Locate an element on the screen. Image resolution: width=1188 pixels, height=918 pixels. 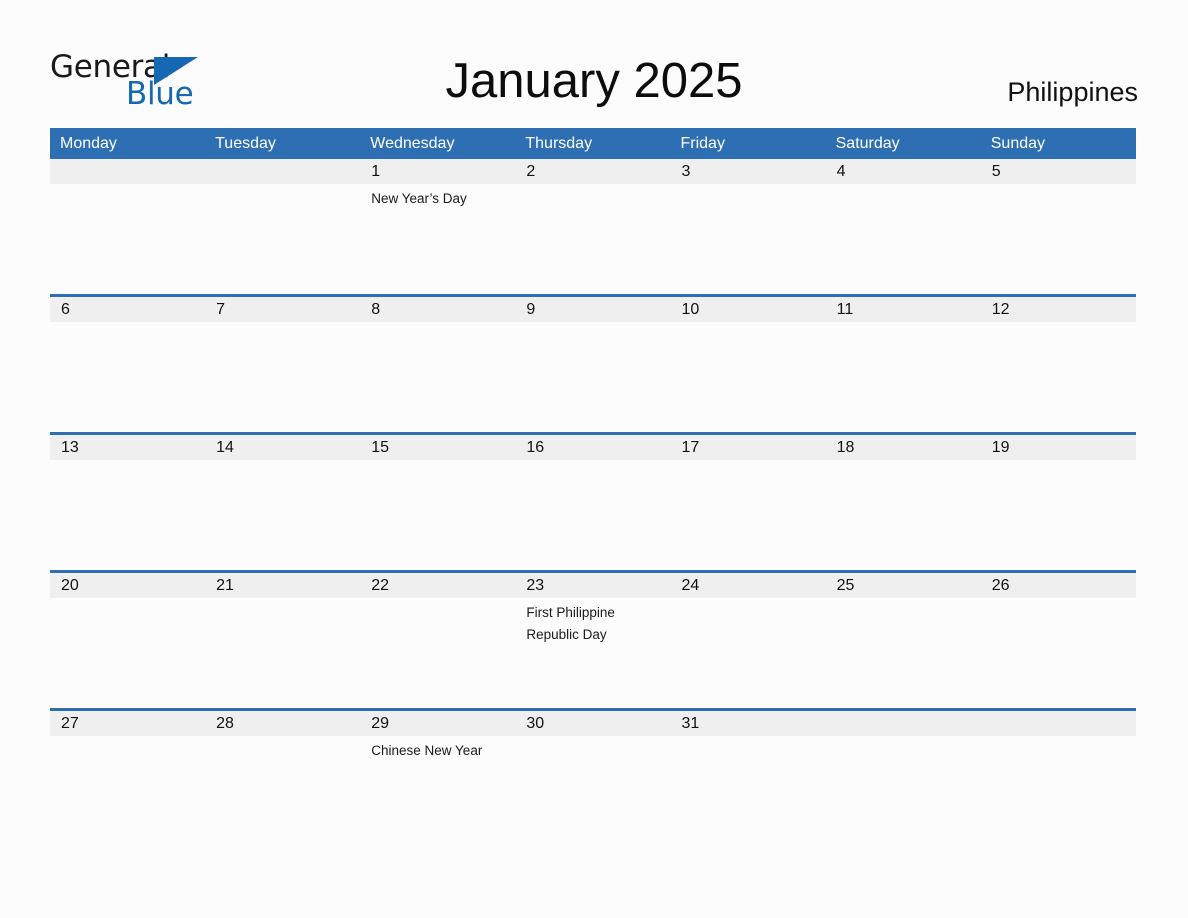
calendar-week-row: 1 2 3 4 5 New Year’s Day is located at coordinates (593, 226).